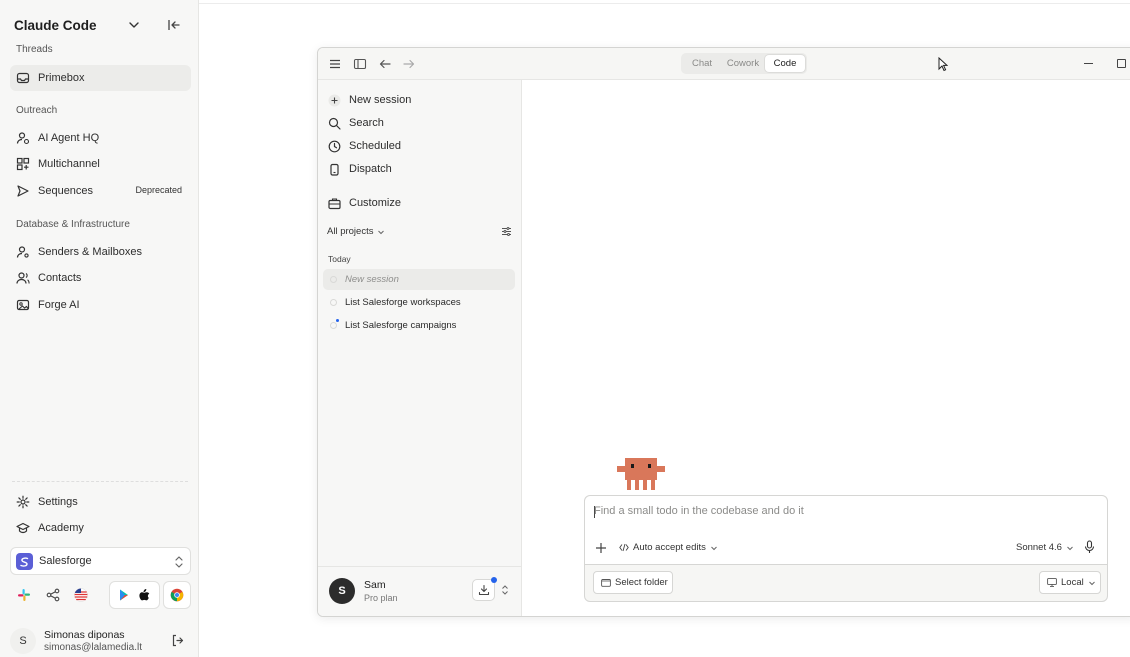 The height and width of the screenshot is (657, 1130). I want to click on nav-label: Customize, so click(375, 203).